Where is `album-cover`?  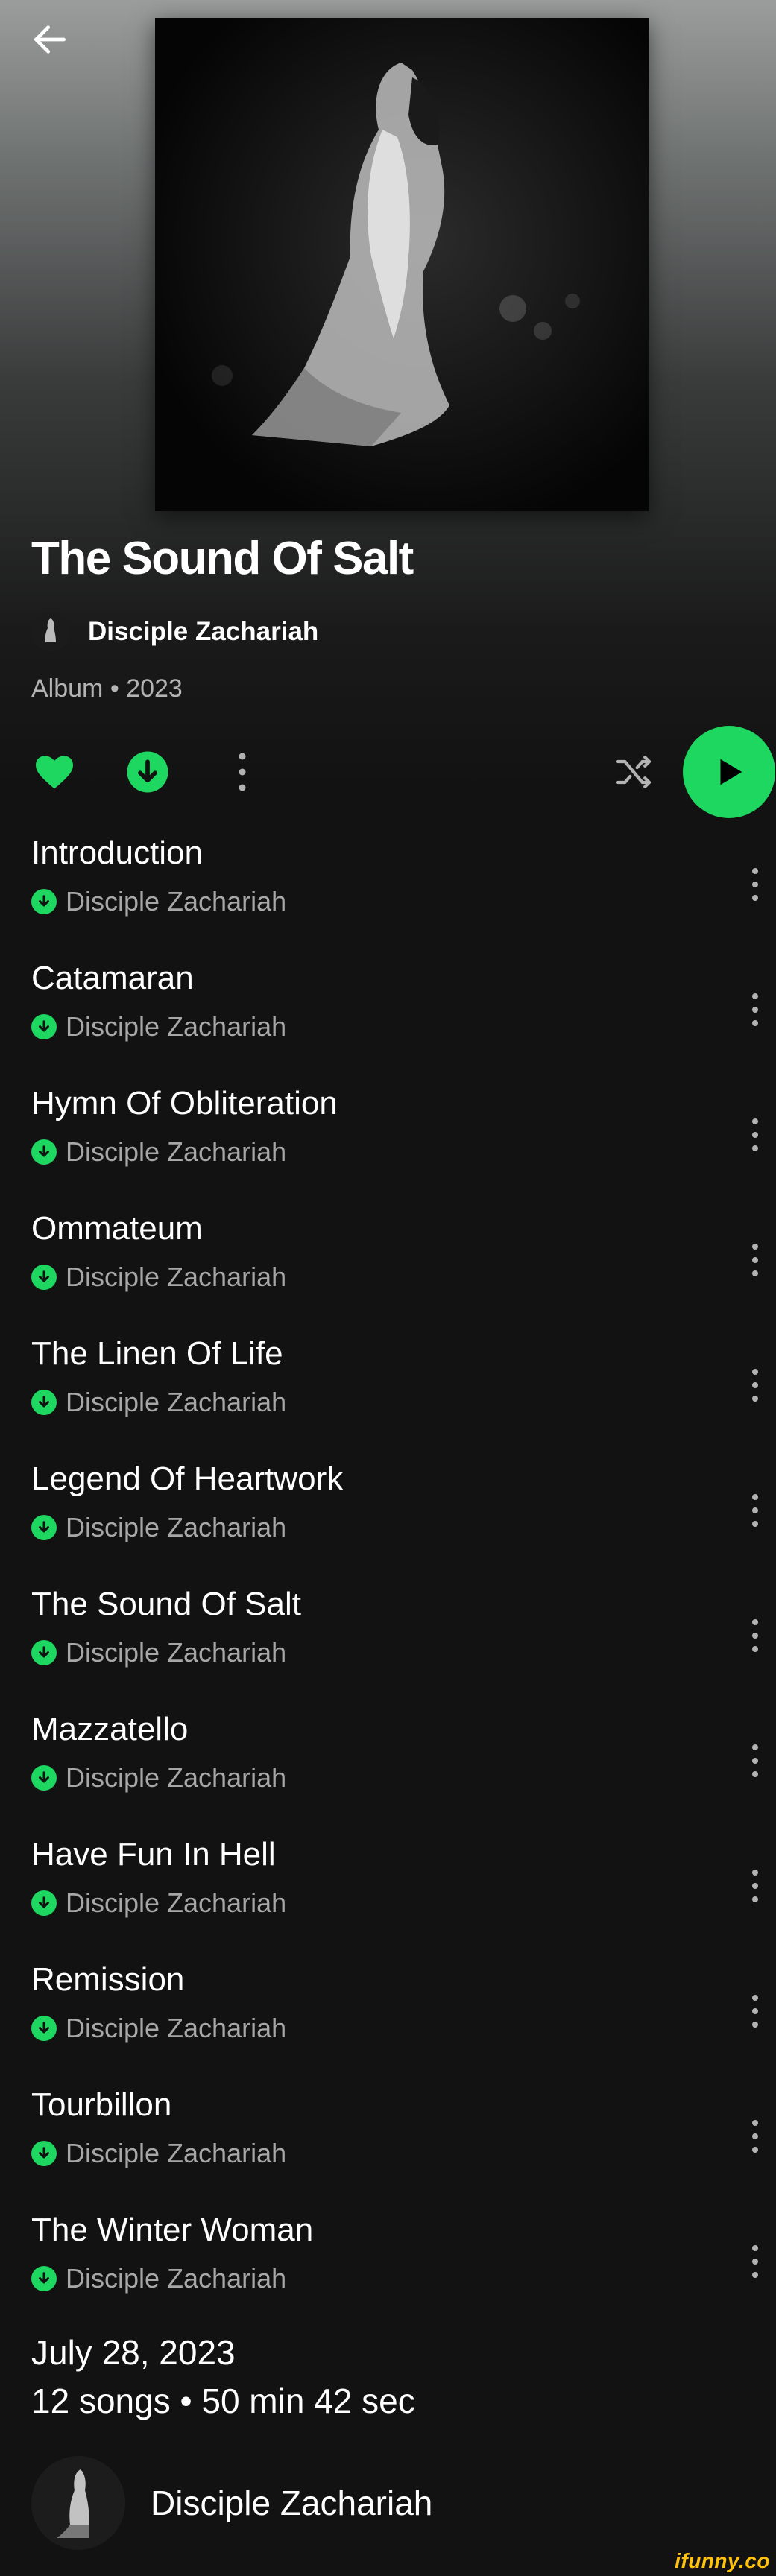
album-cover is located at coordinates (402, 264).